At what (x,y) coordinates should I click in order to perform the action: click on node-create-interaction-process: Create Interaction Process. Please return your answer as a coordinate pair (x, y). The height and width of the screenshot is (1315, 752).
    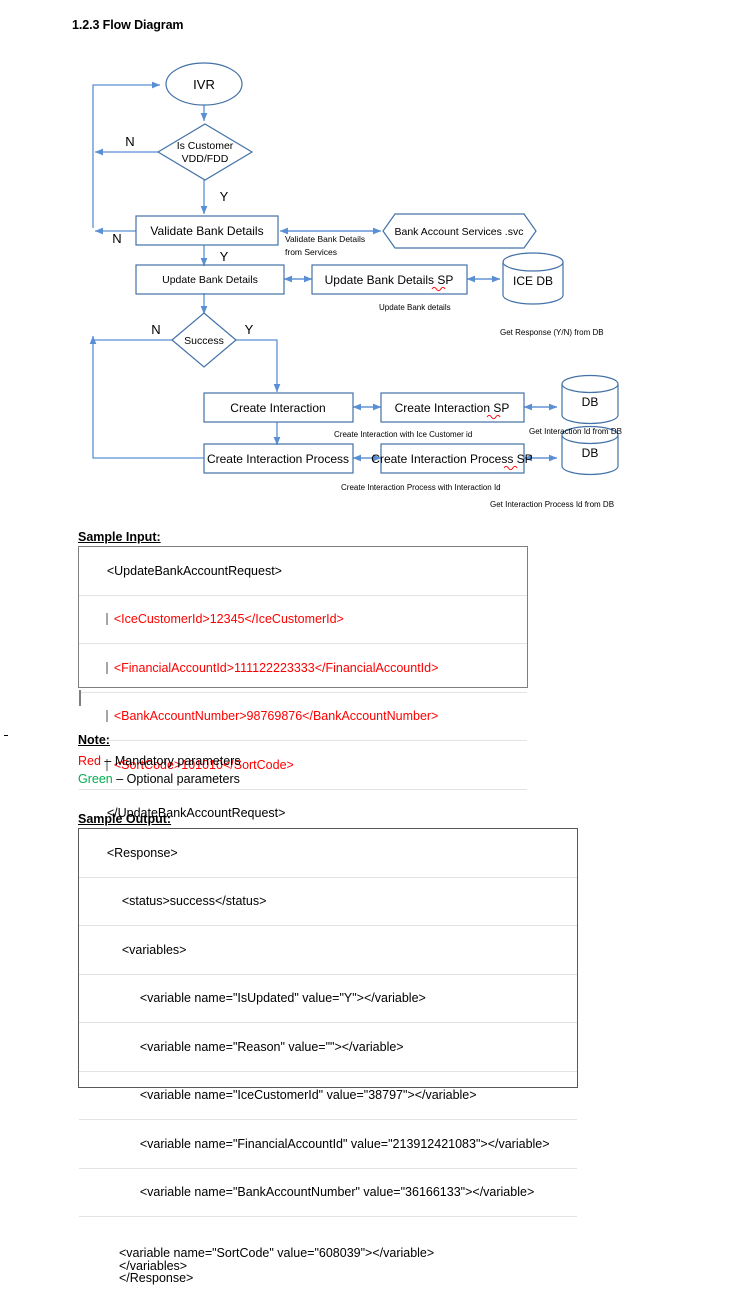
    Looking at the image, I should click on (278, 458).